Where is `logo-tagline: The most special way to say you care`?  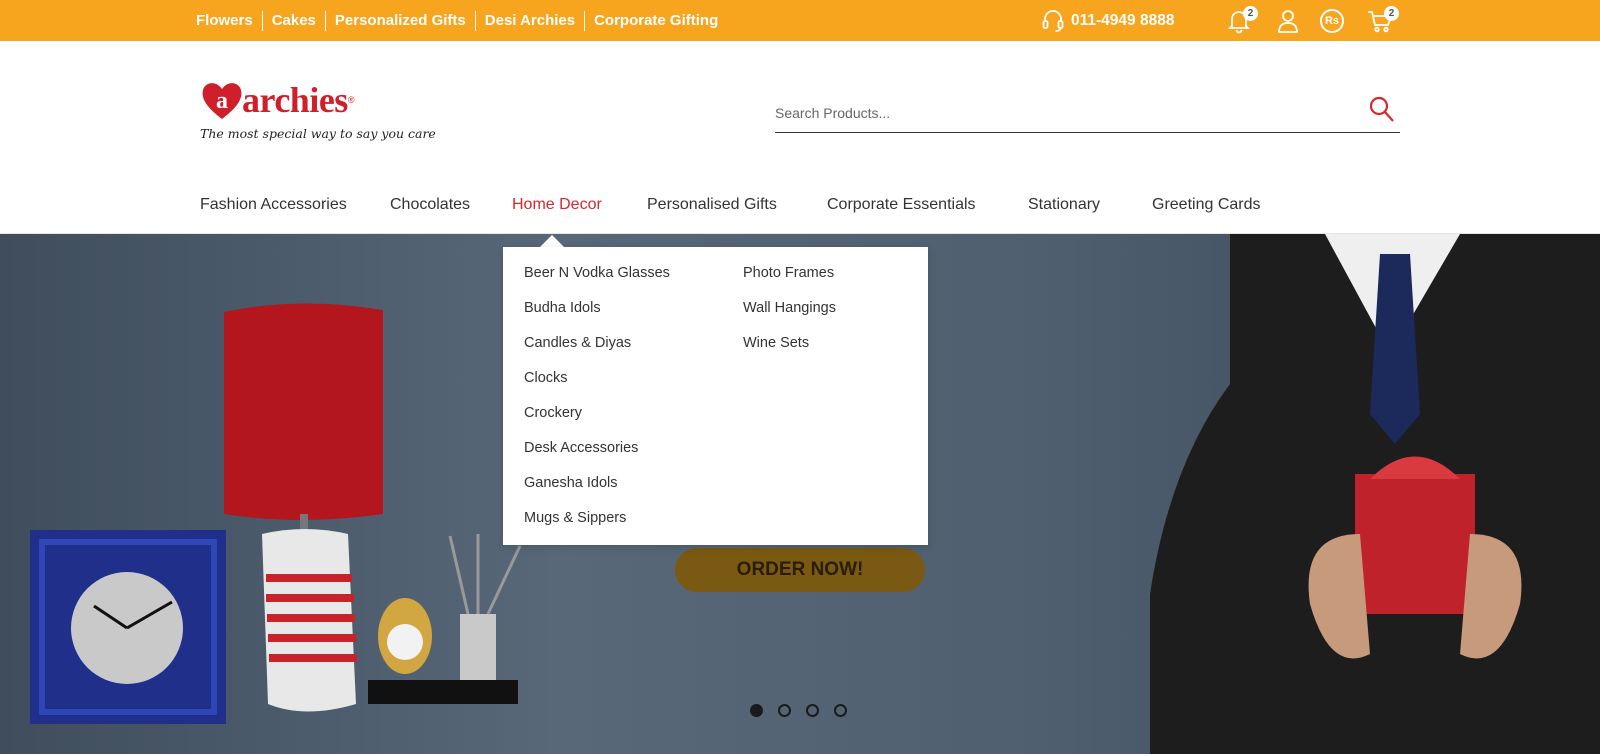 logo-tagline: The most special way to say you care is located at coordinates (318, 133).